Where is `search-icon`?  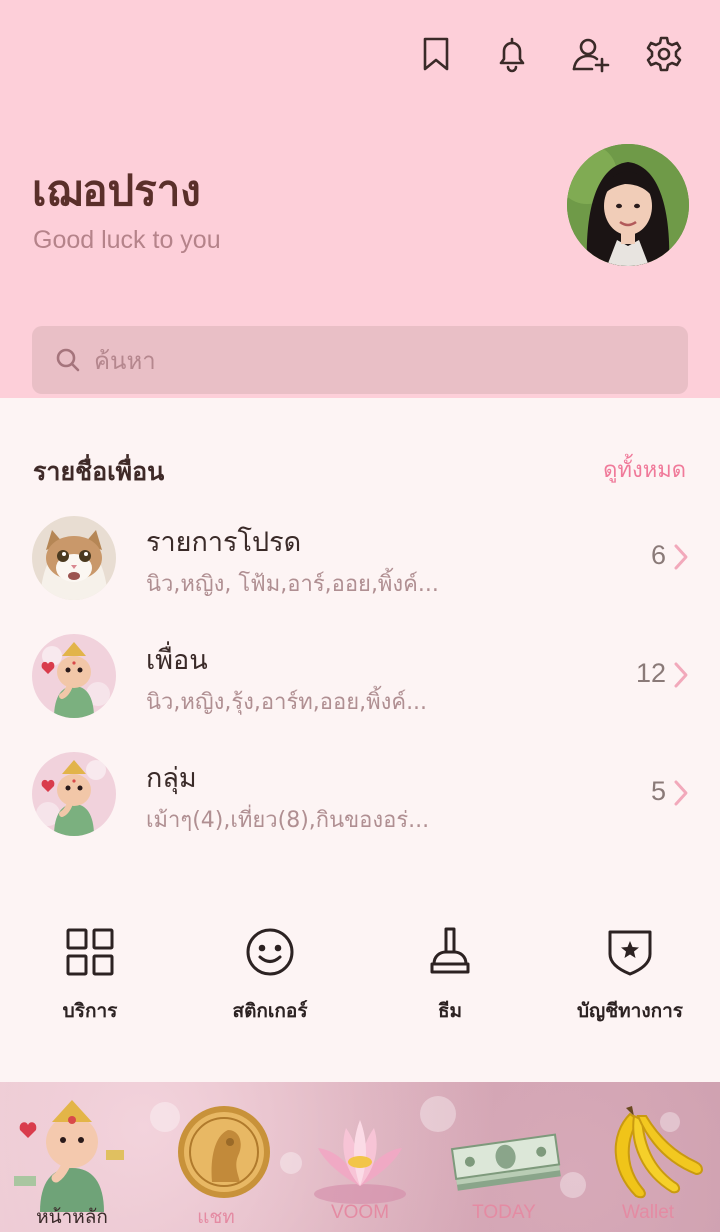
search-icon is located at coordinates (68, 360).